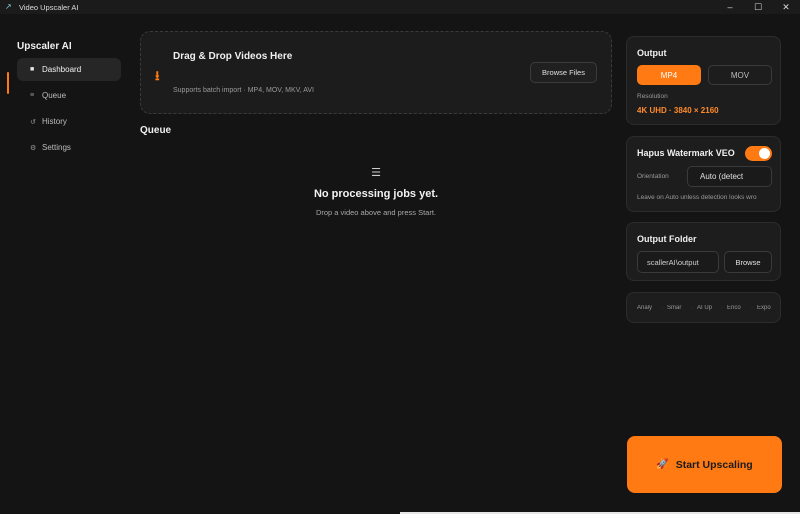 The width and height of the screenshot is (800, 514). I want to click on start-upscaling-button: 🚀 Start Upscaling, so click(704, 464).